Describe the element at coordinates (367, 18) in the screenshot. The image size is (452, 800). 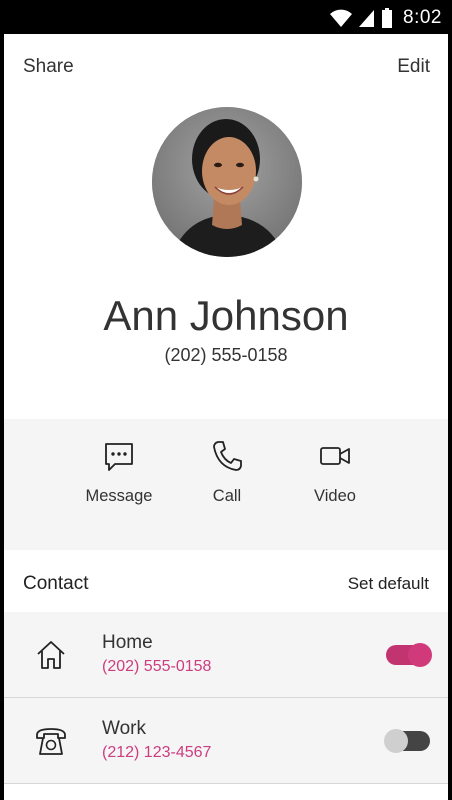
I see `signal-icon` at that location.